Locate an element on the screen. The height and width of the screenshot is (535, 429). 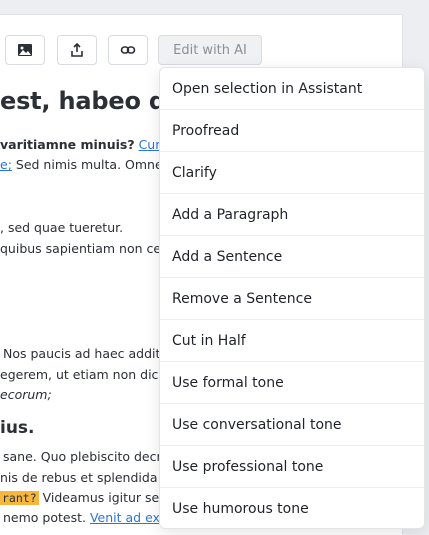
document-heading: est, habeo qu is located at coordinates (91, 101).